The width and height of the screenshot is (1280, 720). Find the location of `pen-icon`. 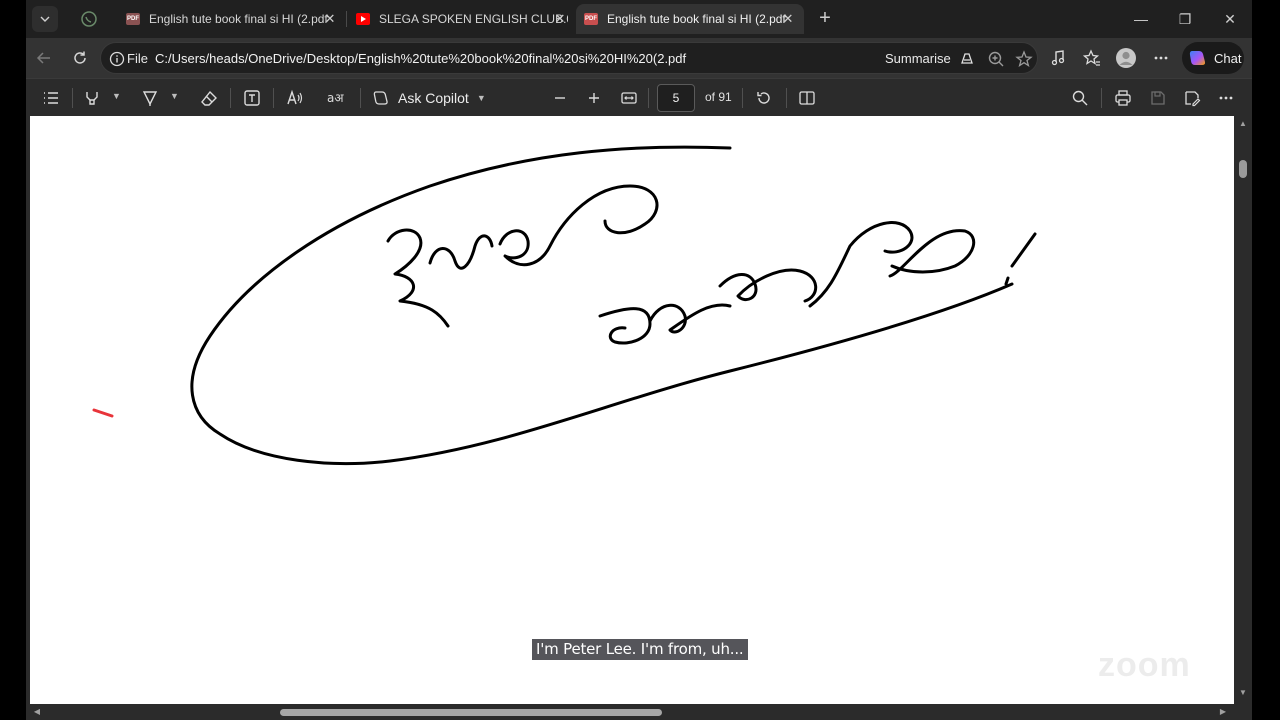

pen-icon is located at coordinates (150, 98).